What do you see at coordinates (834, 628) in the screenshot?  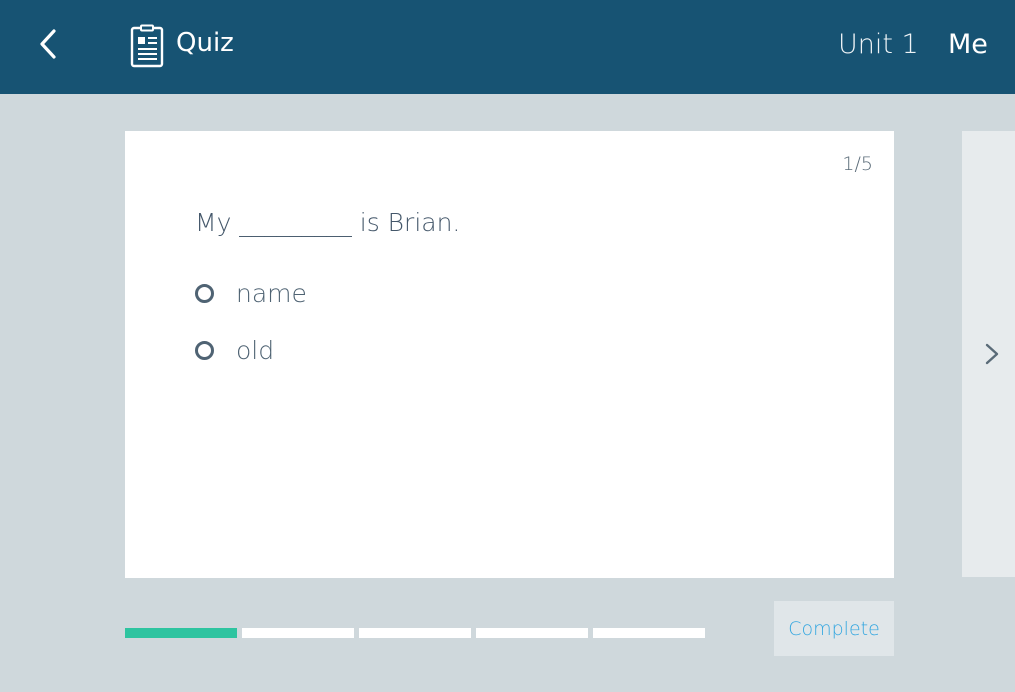 I see `complete-button: Complete` at bounding box center [834, 628].